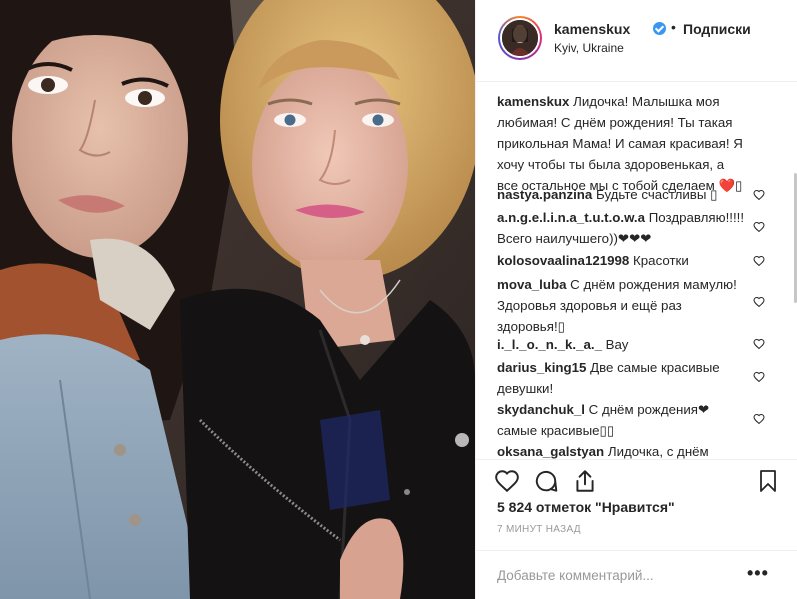  Describe the element at coordinates (550, 451) in the screenshot. I see `comment-username: oksana_galstyan` at that location.